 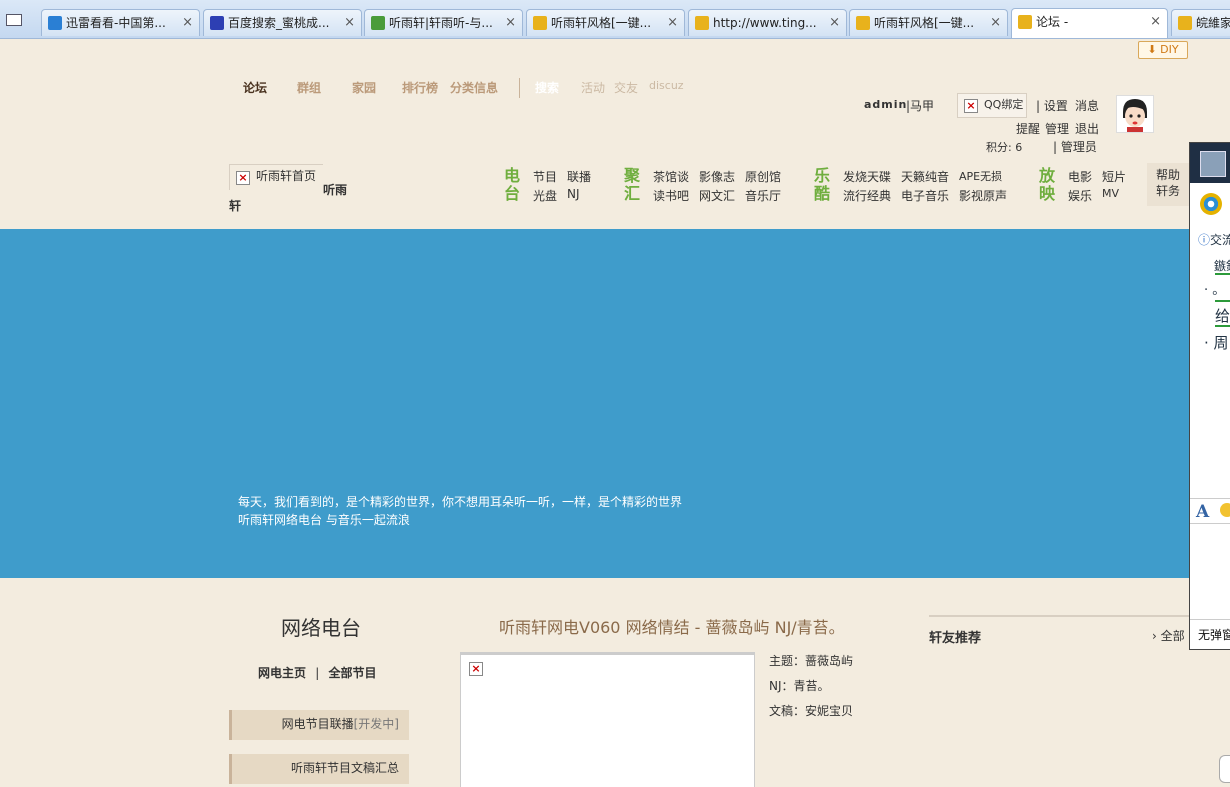 What do you see at coordinates (767, 22) in the screenshot?
I see `browser-tab: http://www.ting... ×` at bounding box center [767, 22].